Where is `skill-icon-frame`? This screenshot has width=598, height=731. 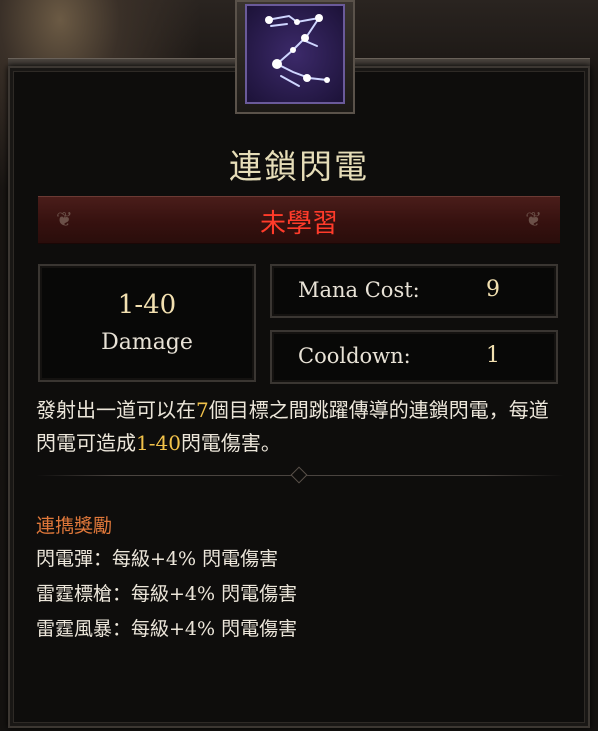
skill-icon-frame is located at coordinates (295, 57).